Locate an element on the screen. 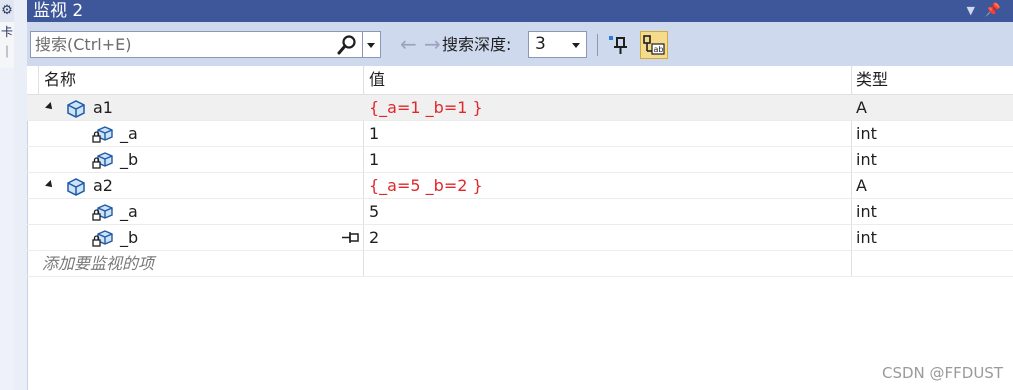 This screenshot has height=390, width=1013. left-dock-strip: ⚙ 卡｜ is located at coordinates (14, 195).